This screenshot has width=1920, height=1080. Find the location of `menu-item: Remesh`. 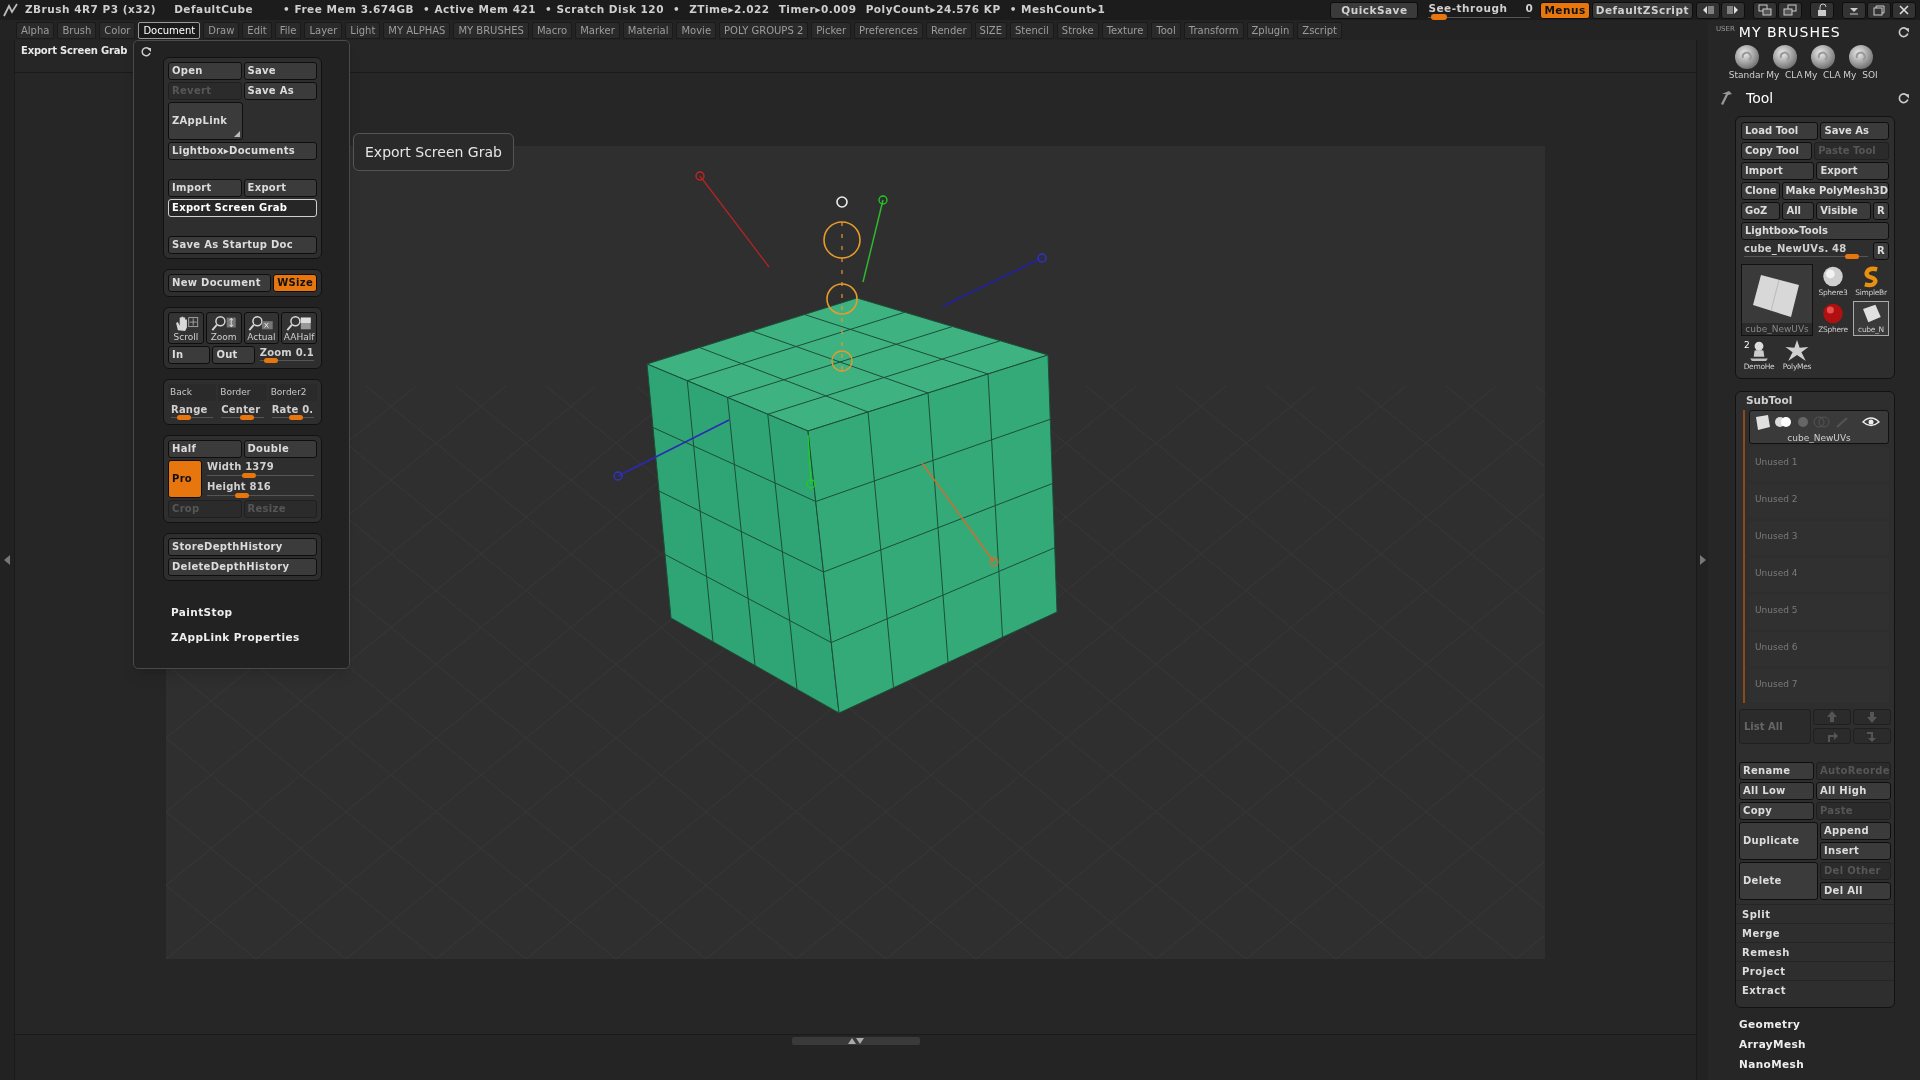

menu-item: Remesh is located at coordinates (1815, 951).